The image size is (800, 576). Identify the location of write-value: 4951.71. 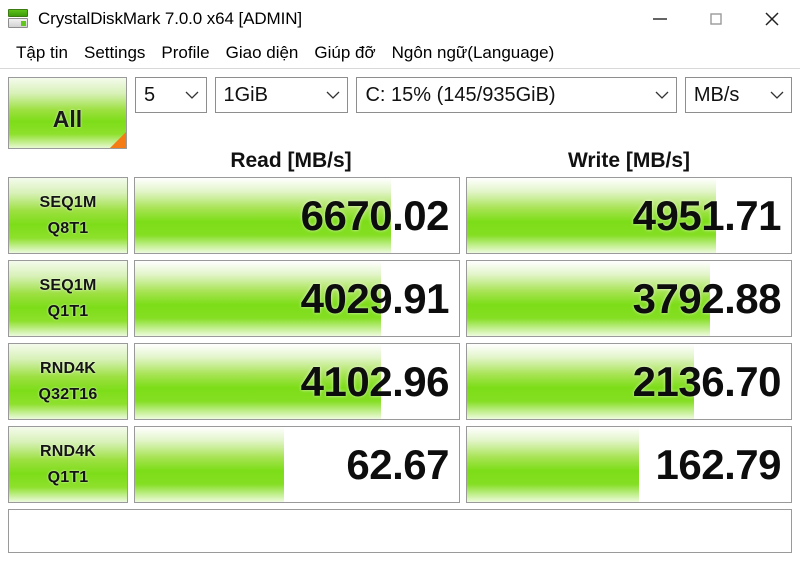
(707, 215).